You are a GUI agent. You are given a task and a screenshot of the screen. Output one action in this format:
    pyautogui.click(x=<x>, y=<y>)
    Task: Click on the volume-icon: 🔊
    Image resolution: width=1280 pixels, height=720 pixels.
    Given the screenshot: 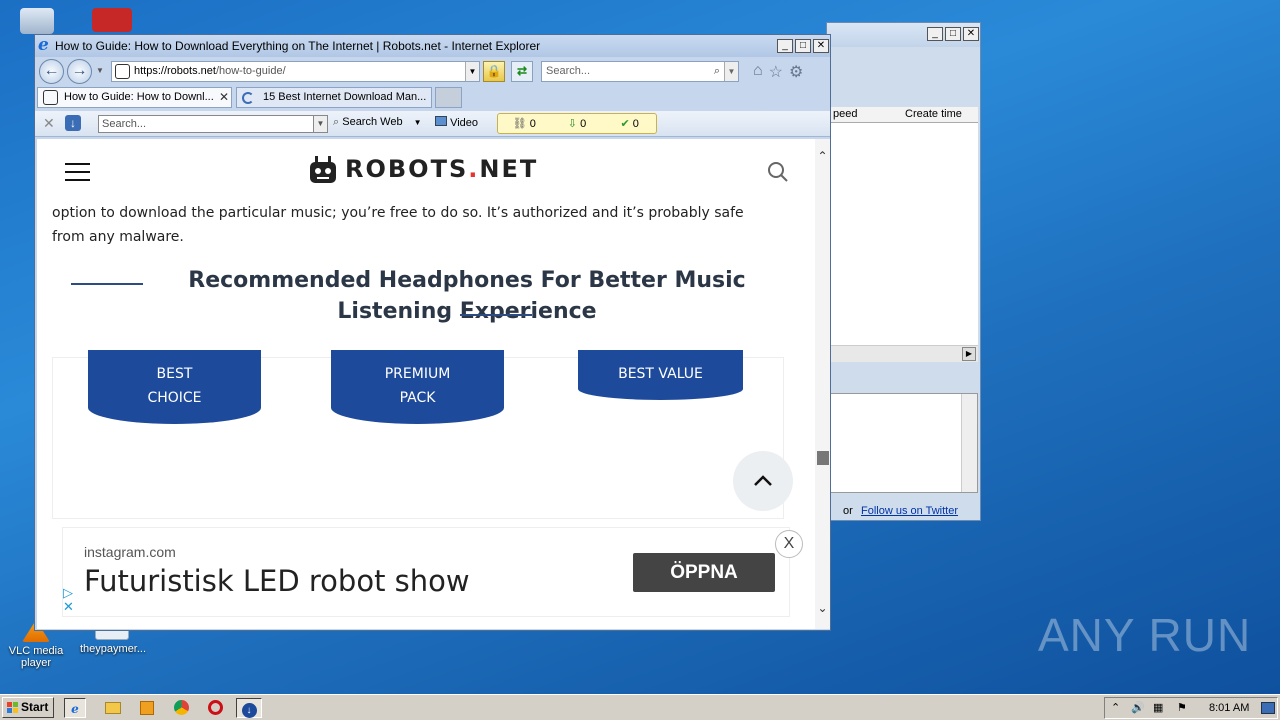 What is the action you would take?
    pyautogui.click(x=1138, y=707)
    